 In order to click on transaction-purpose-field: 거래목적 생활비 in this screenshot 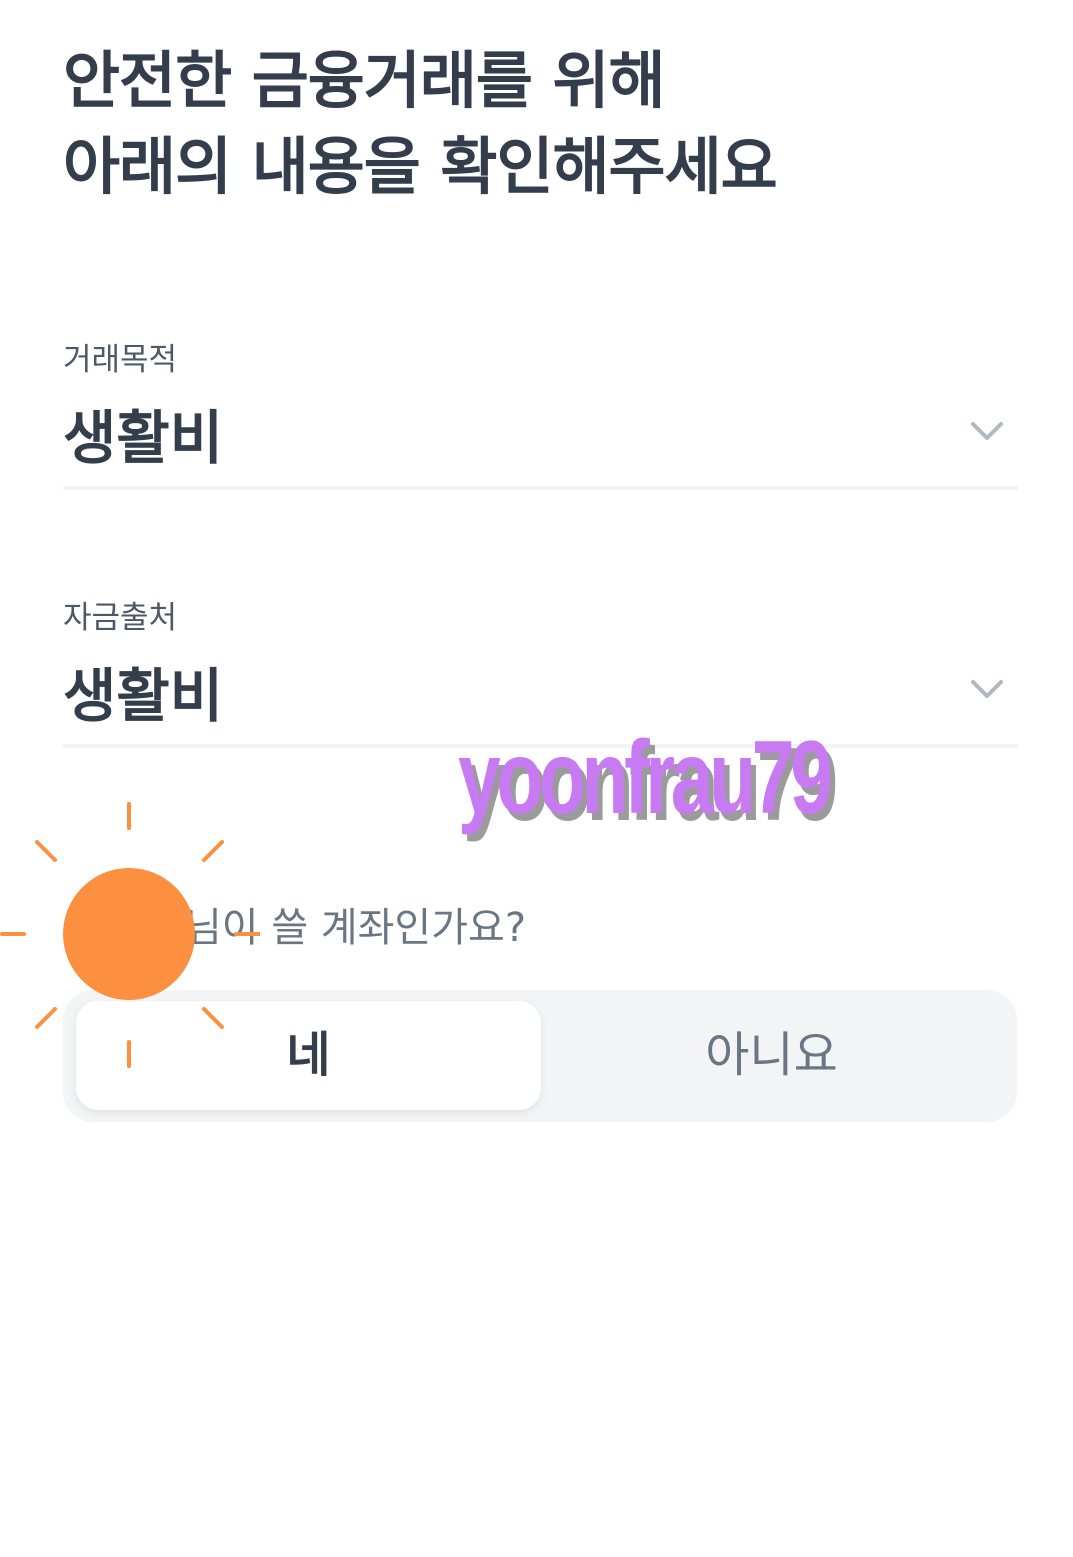, I will do `click(540, 425)`.